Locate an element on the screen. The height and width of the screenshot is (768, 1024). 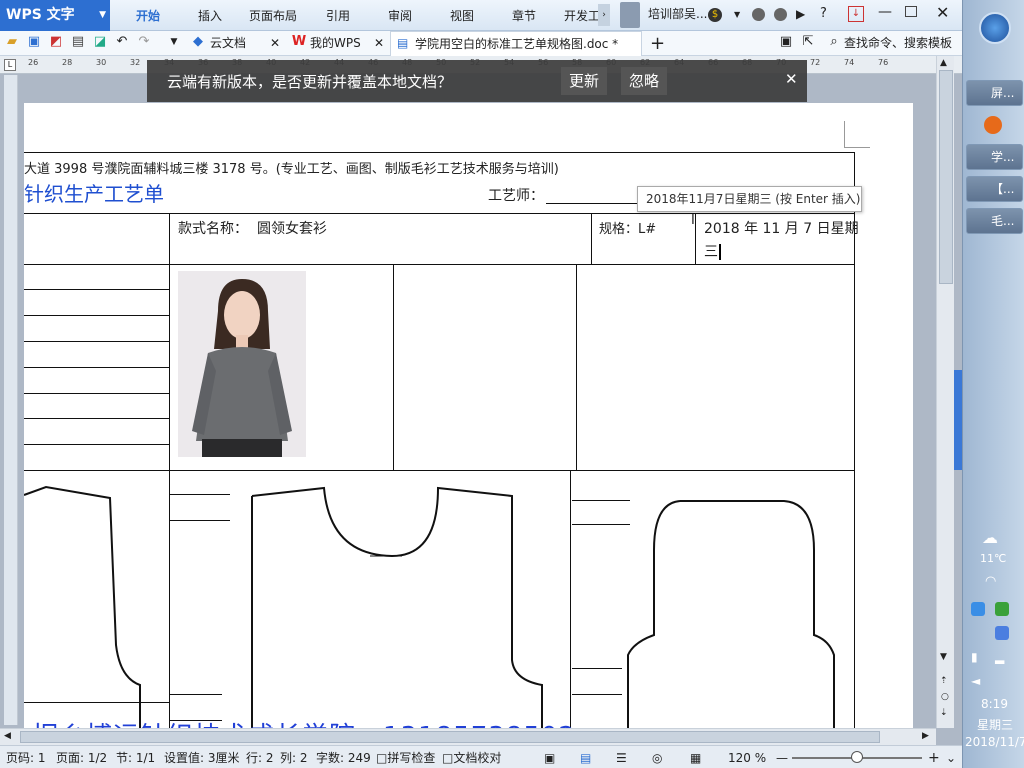
zoom-out-icon: — is located at coordinates (782, 758).